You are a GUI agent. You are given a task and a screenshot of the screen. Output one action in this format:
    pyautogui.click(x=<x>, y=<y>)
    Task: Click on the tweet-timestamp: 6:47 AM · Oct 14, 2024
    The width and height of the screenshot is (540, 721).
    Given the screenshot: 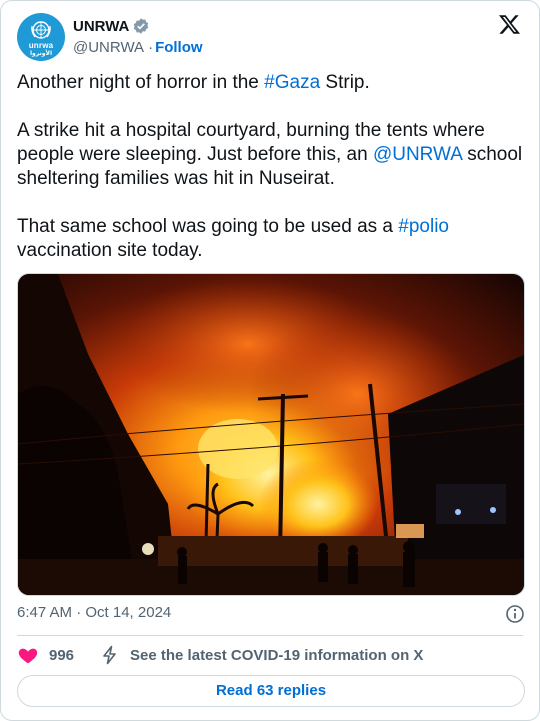 What is the action you would take?
    pyautogui.click(x=94, y=612)
    